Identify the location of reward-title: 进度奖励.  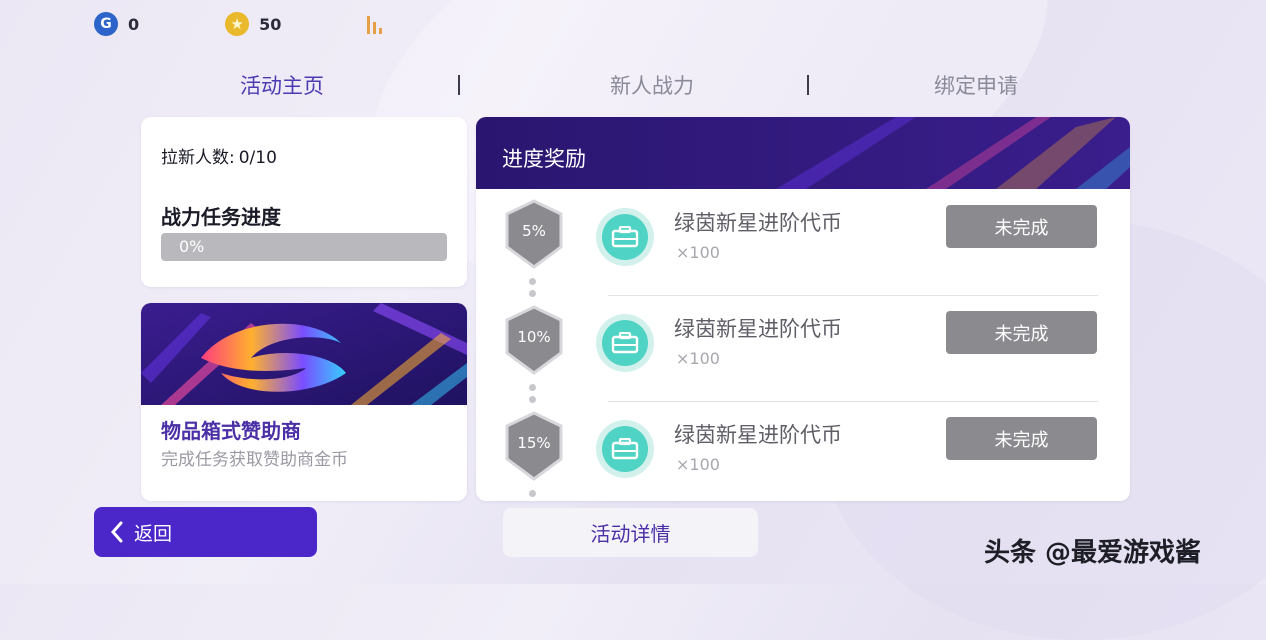
(544, 159).